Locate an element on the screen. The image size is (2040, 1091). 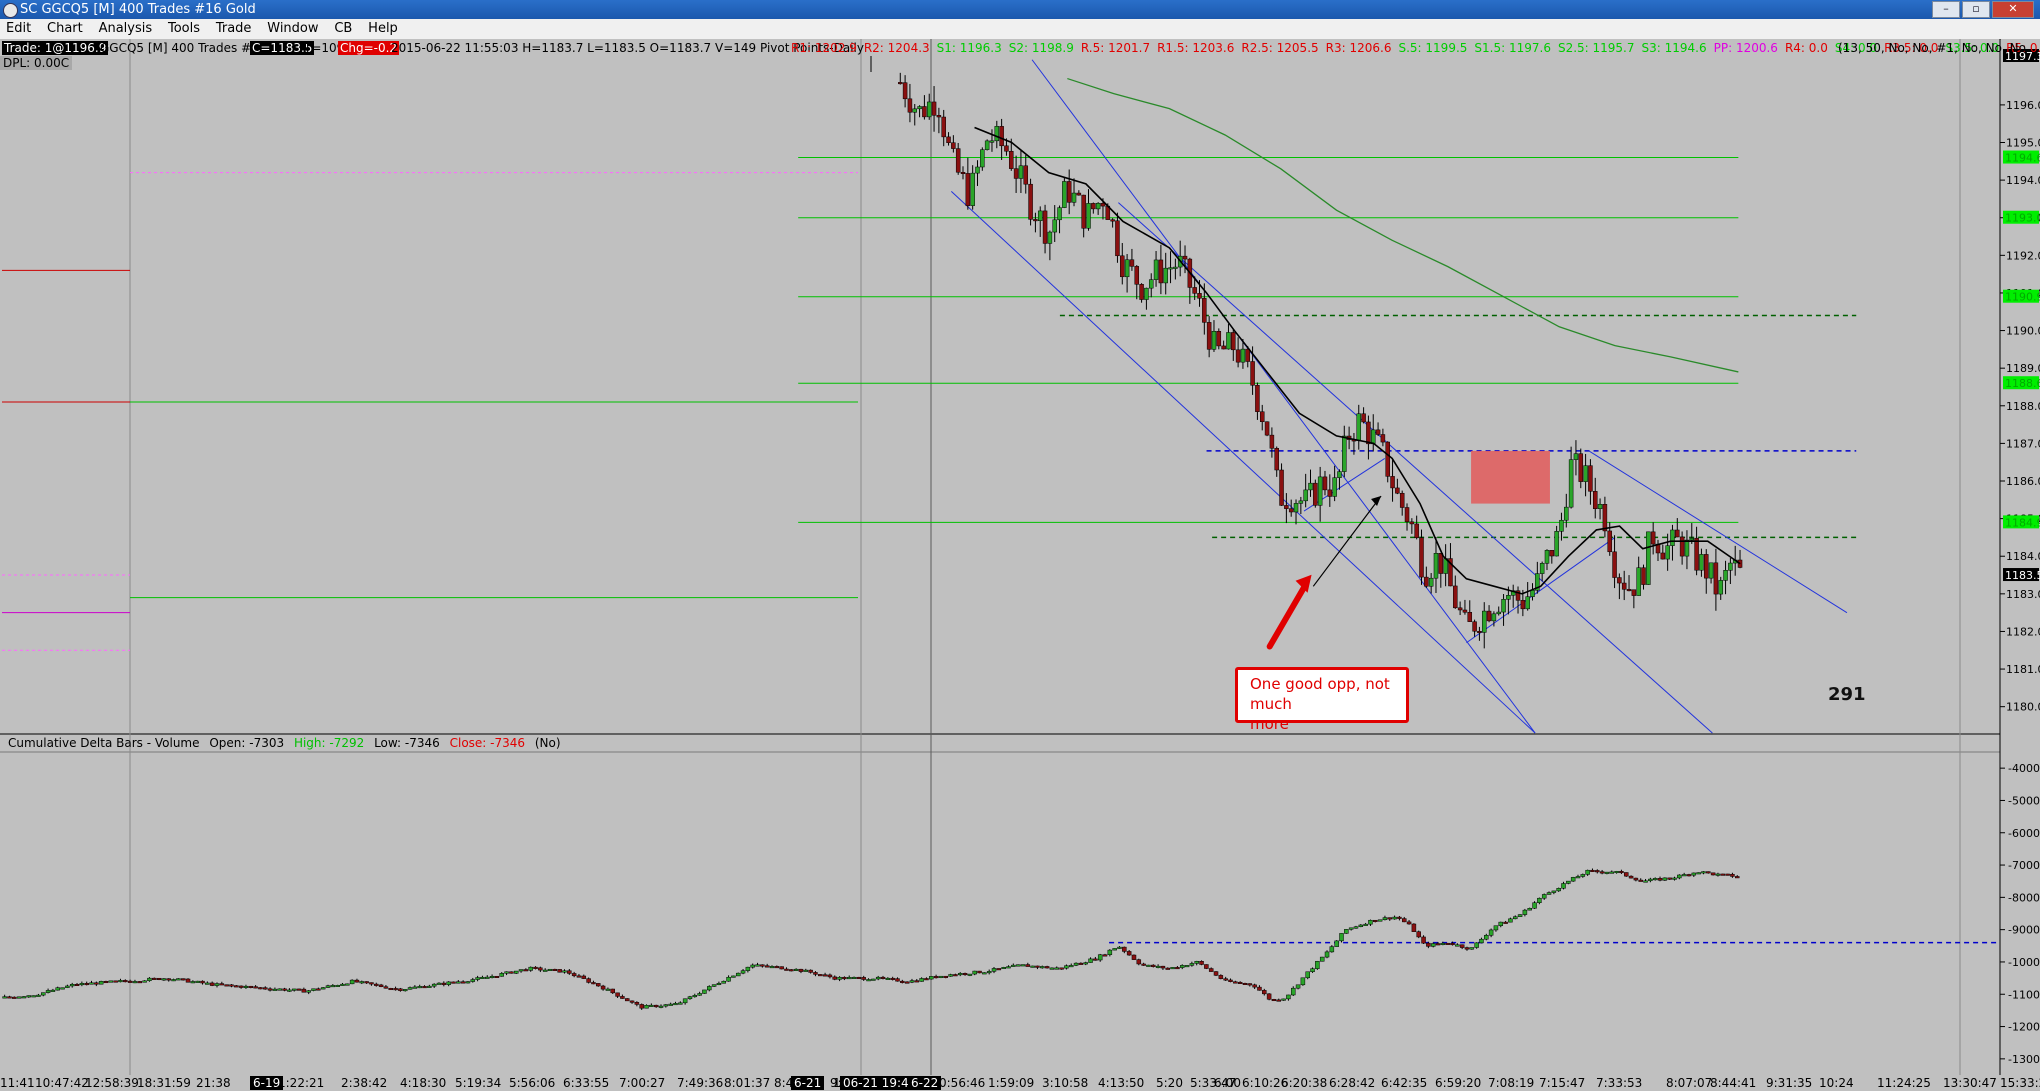
annotation-line-1: One good opp, not much is located at coordinates (1320, 694).